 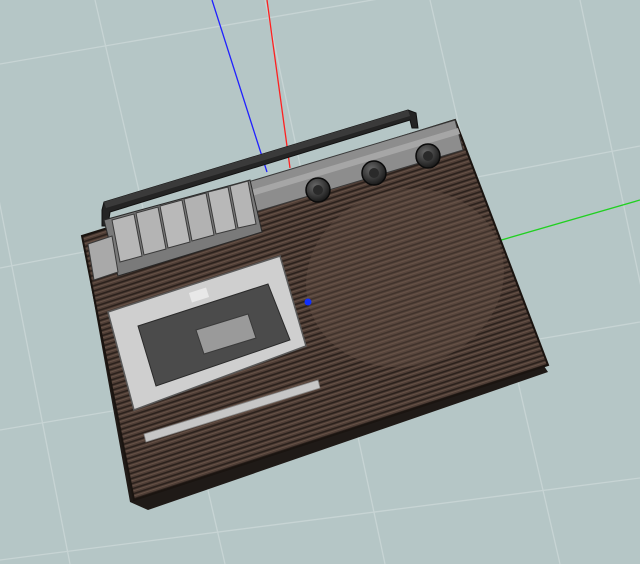 What do you see at coordinates (239, 86) in the screenshot?
I see `z-axis-line` at bounding box center [239, 86].